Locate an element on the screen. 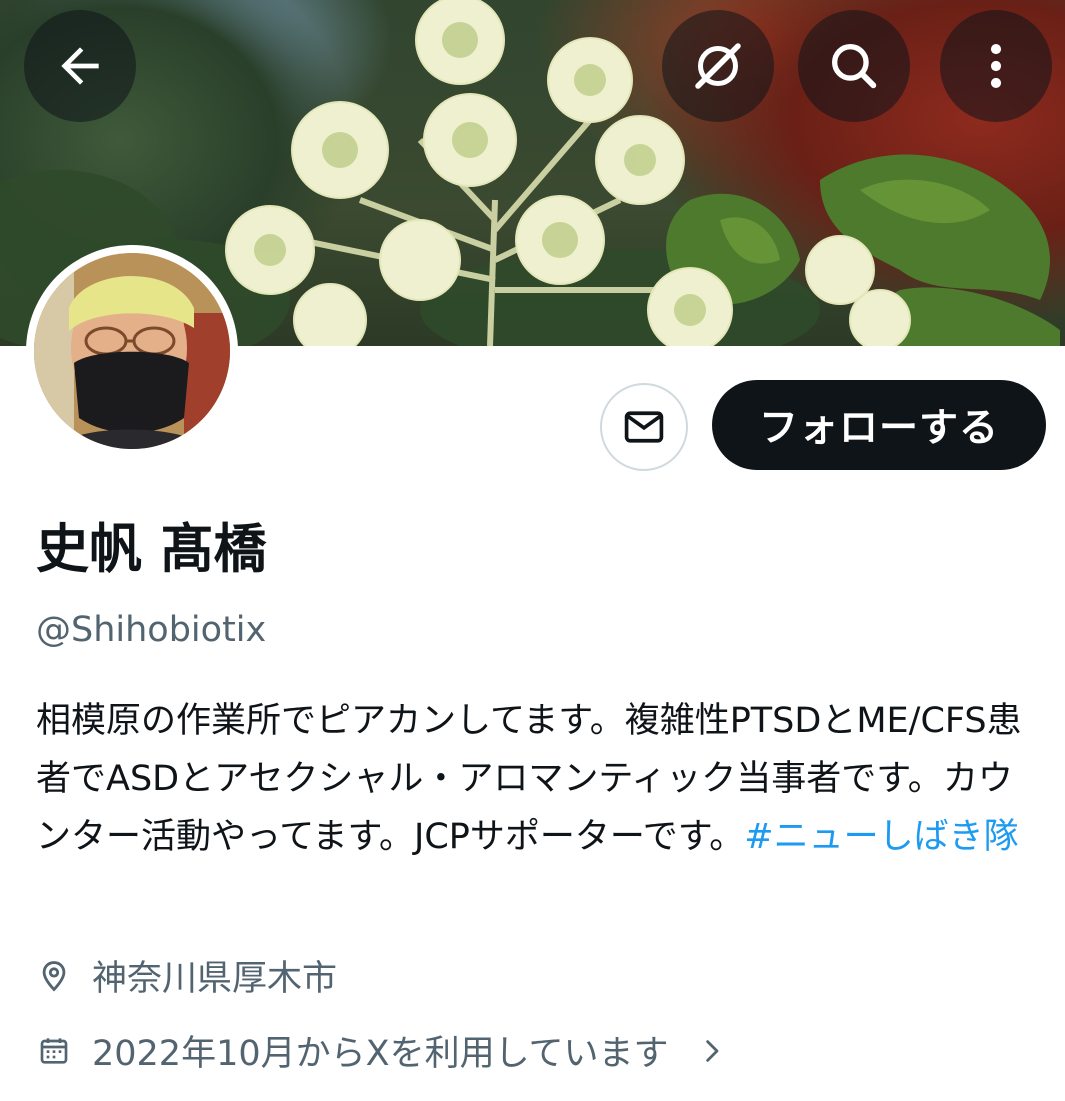  location-row: 神奈川県厚木市 is located at coordinates (186, 975).